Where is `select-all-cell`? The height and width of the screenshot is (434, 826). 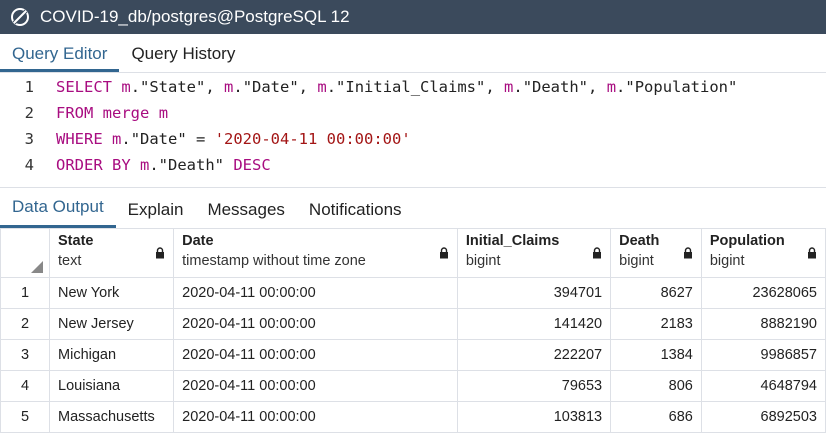 select-all-cell is located at coordinates (25, 253).